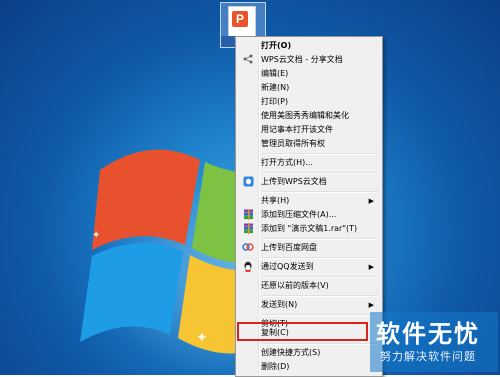 Image resolution: width=500 pixels, height=377 pixels. What do you see at coordinates (309, 88) in the screenshot?
I see `menu-item-new: 新建(N)` at bounding box center [309, 88].